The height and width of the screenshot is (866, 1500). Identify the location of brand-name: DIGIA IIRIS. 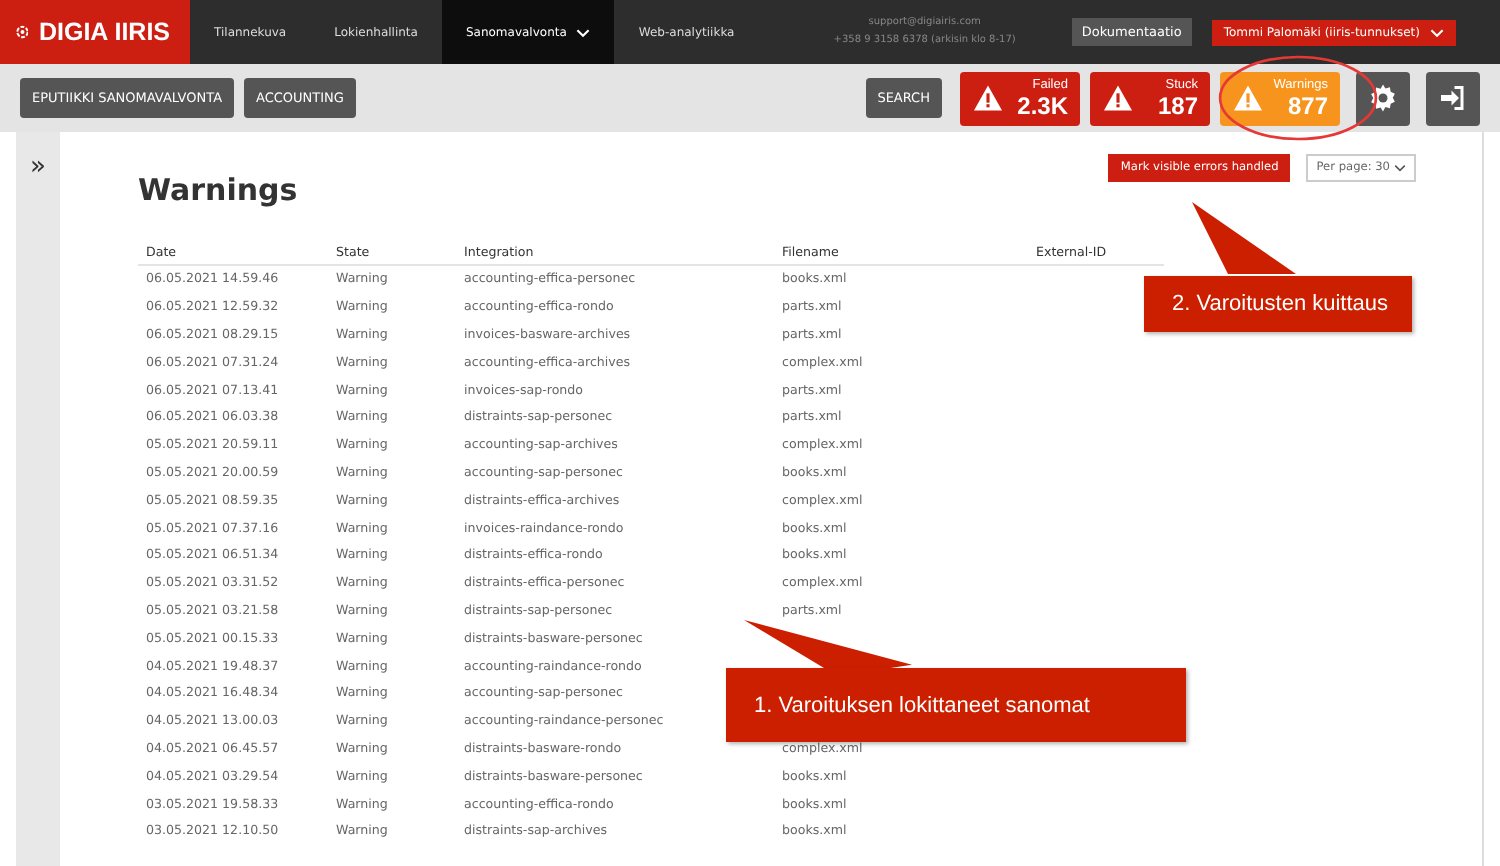
(104, 32).